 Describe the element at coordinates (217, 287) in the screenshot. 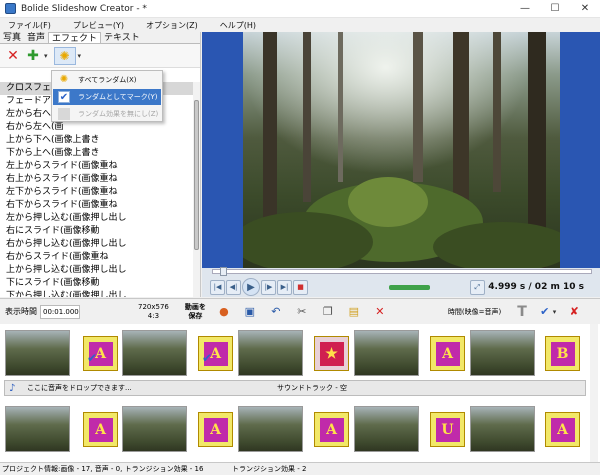

I see `first-frame-icon: |◀` at that location.